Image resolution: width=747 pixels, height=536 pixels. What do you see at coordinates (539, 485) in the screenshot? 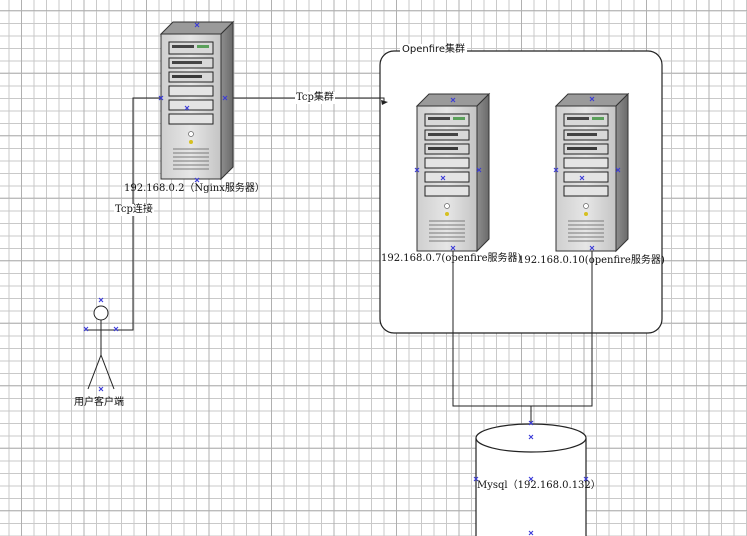
I see `mysql-label: Mysql（192.168.0.132）` at bounding box center [539, 485].